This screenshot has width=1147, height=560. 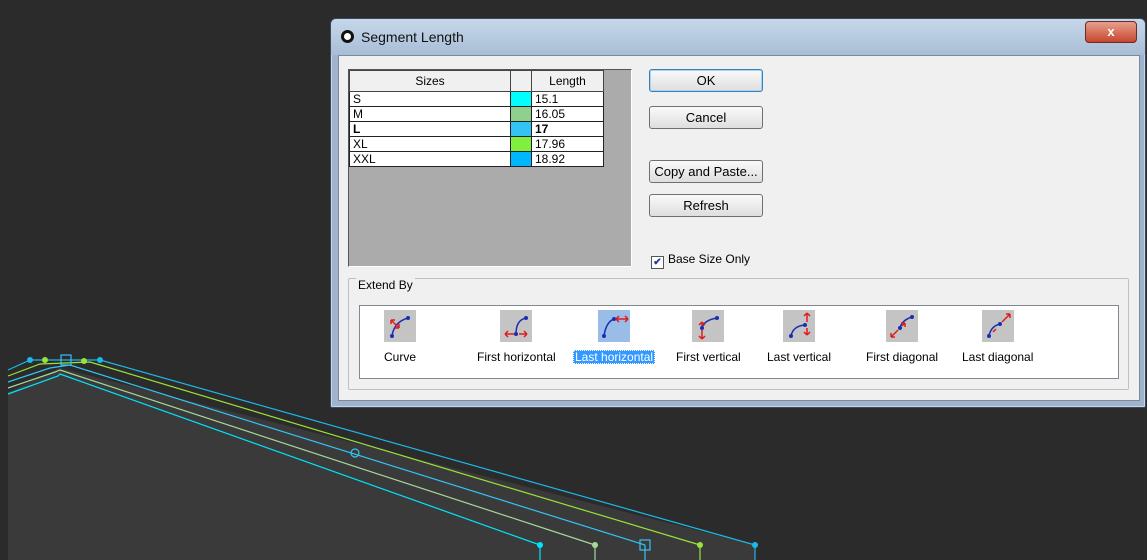 I want to click on dialog-title: Segment Length, so click(x=412, y=37).